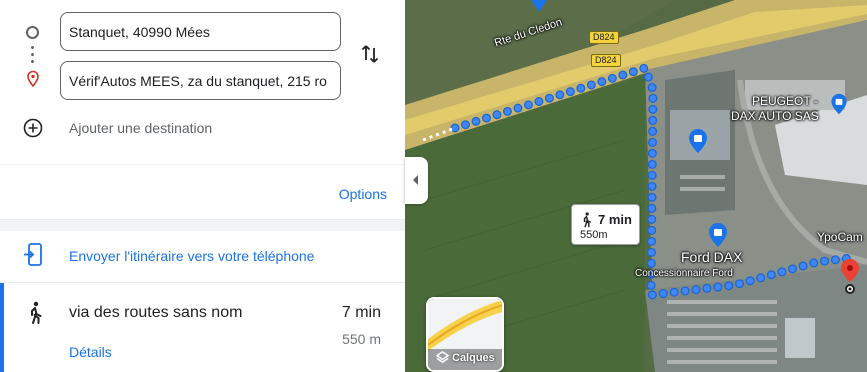 The width and height of the screenshot is (867, 372). Describe the element at coordinates (33, 79) in the screenshot. I see `destination-pin-icon` at that location.